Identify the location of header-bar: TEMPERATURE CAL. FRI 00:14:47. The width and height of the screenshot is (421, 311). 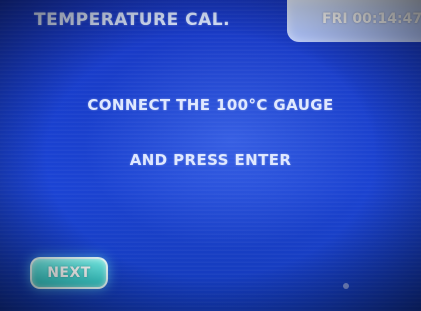
(210, 23).